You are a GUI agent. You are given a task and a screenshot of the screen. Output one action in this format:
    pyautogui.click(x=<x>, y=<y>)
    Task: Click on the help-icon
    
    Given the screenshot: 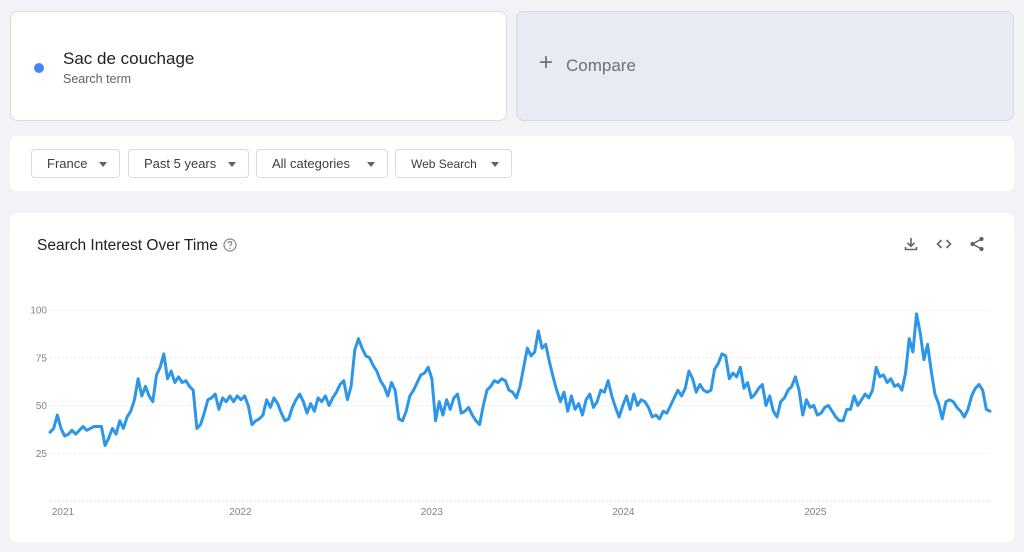 What is the action you would take?
    pyautogui.click(x=230, y=245)
    